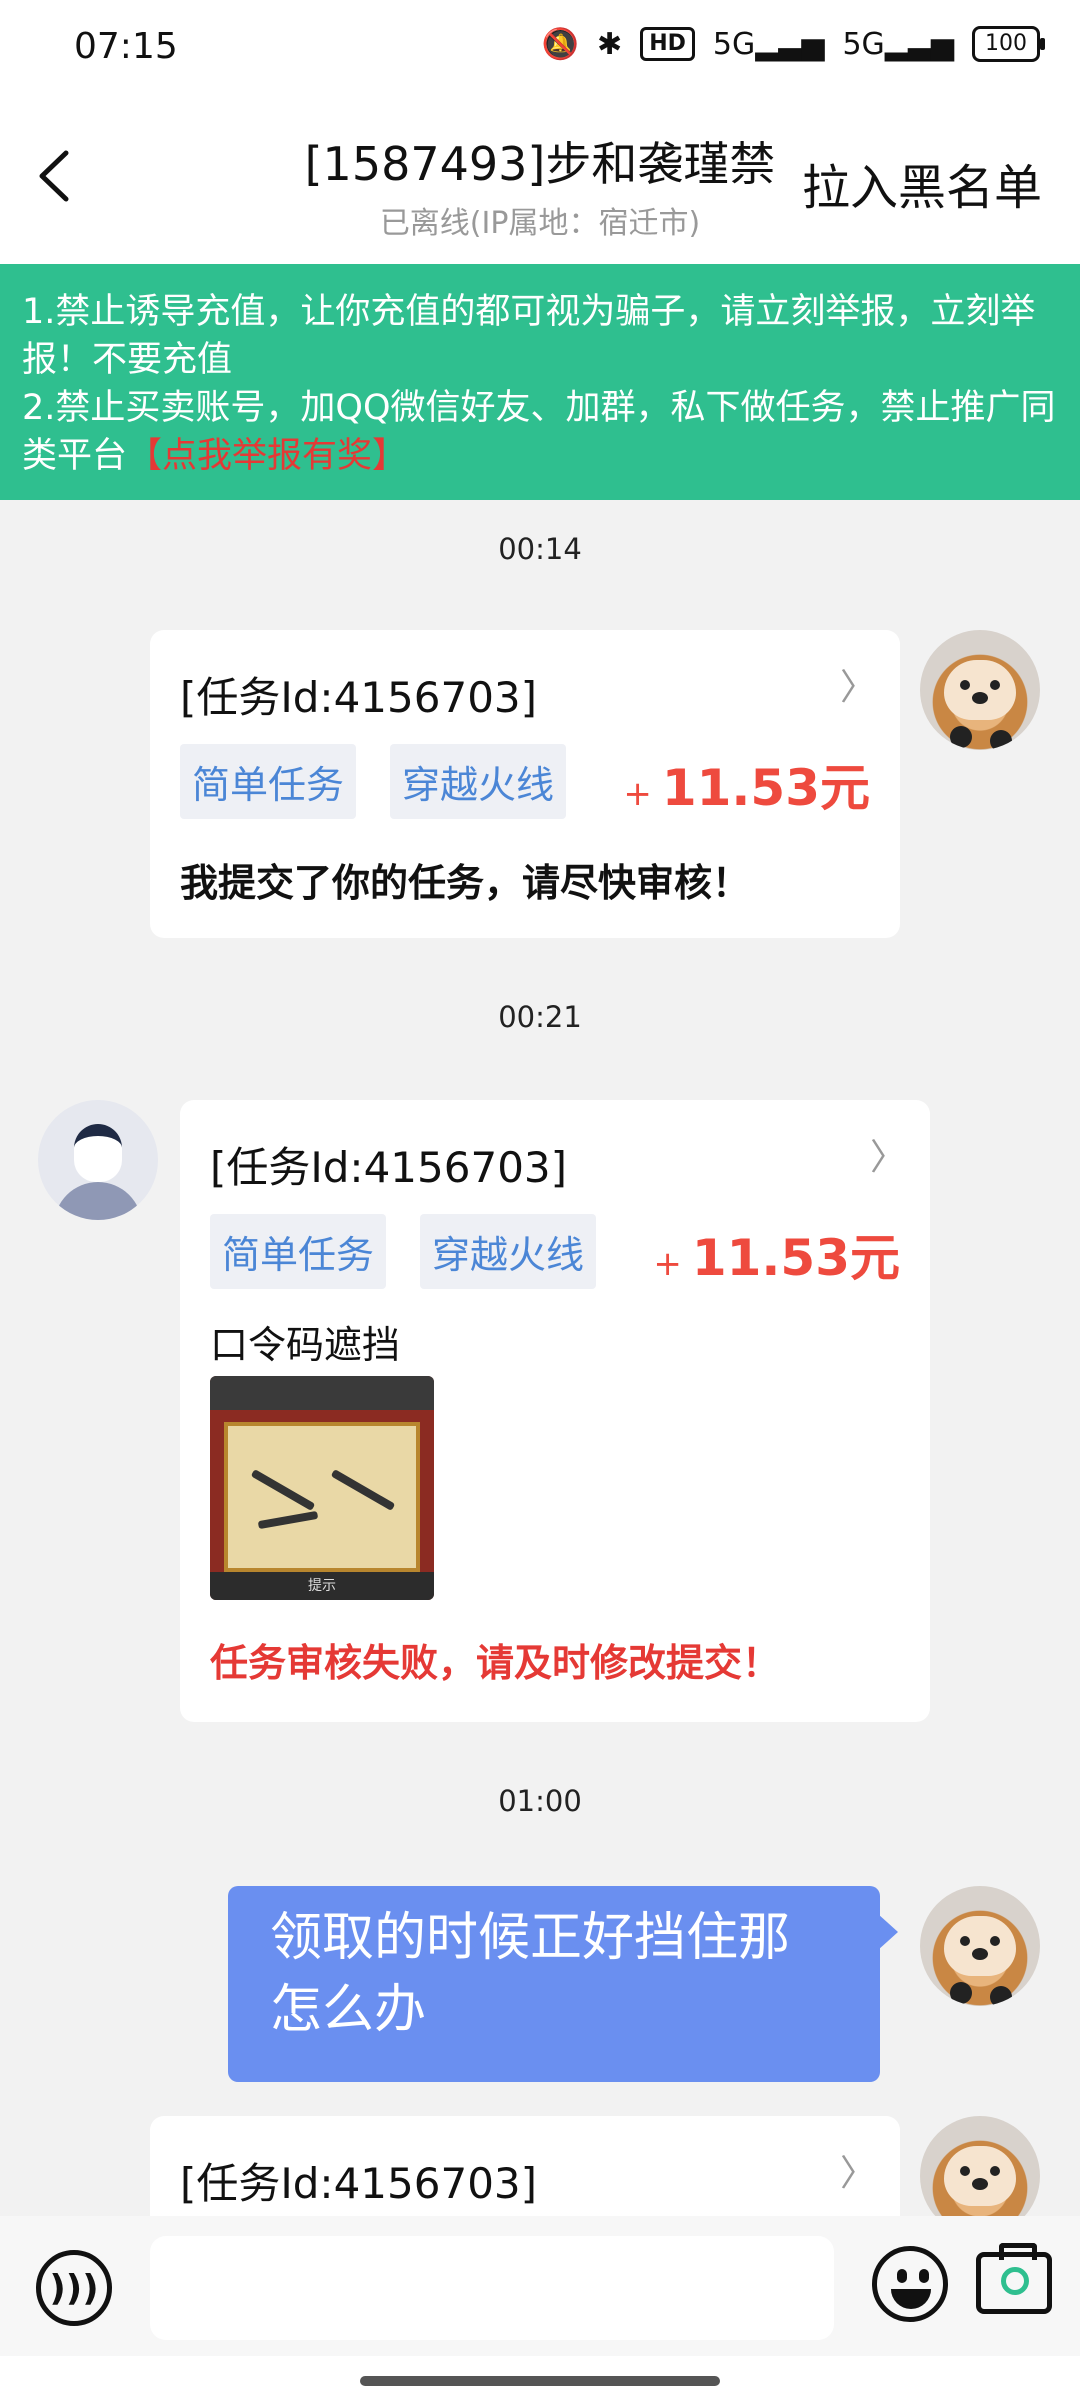  I want to click on status-time: 07:15, so click(126, 46).